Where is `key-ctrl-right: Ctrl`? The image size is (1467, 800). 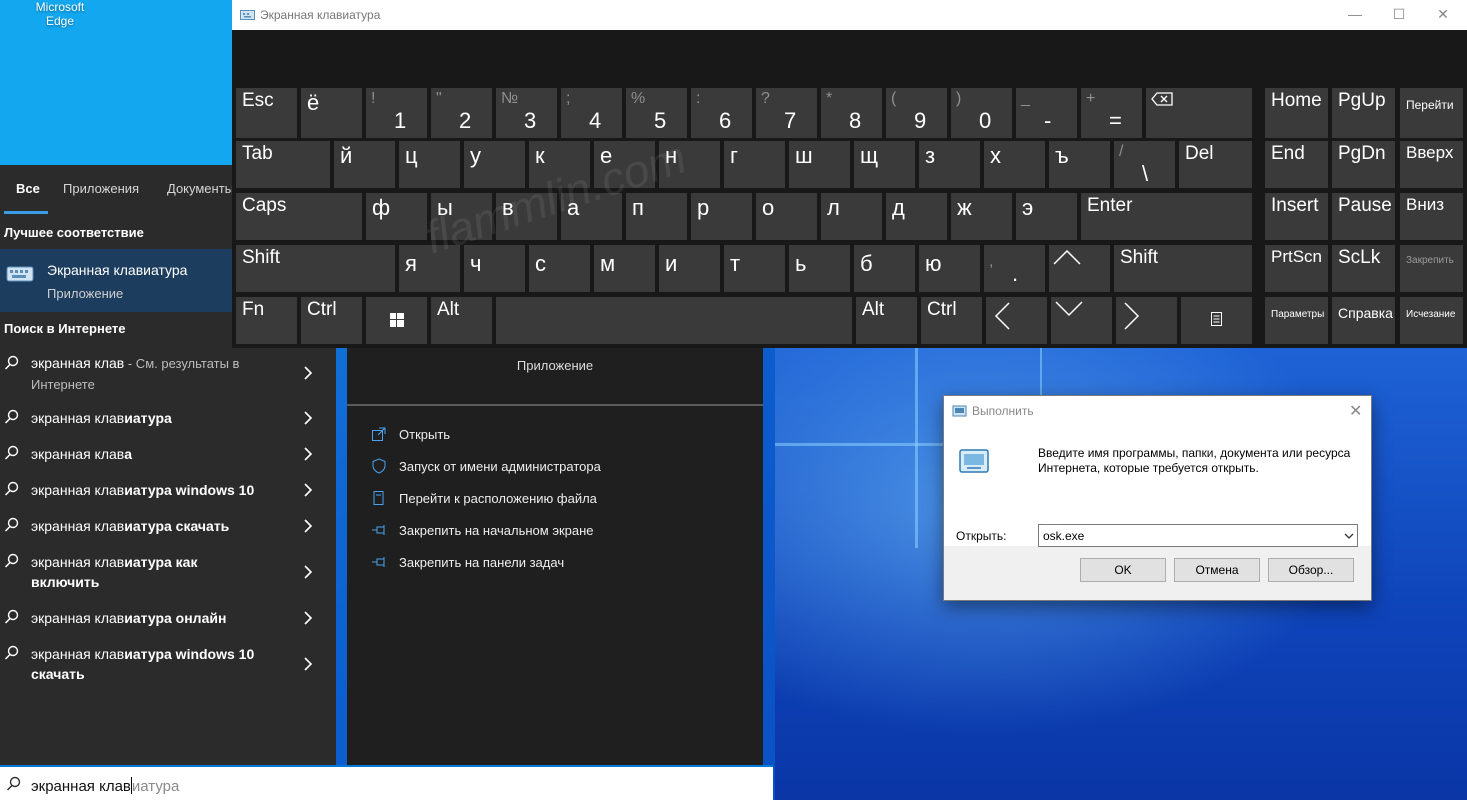 key-ctrl-right: Ctrl is located at coordinates (951, 320).